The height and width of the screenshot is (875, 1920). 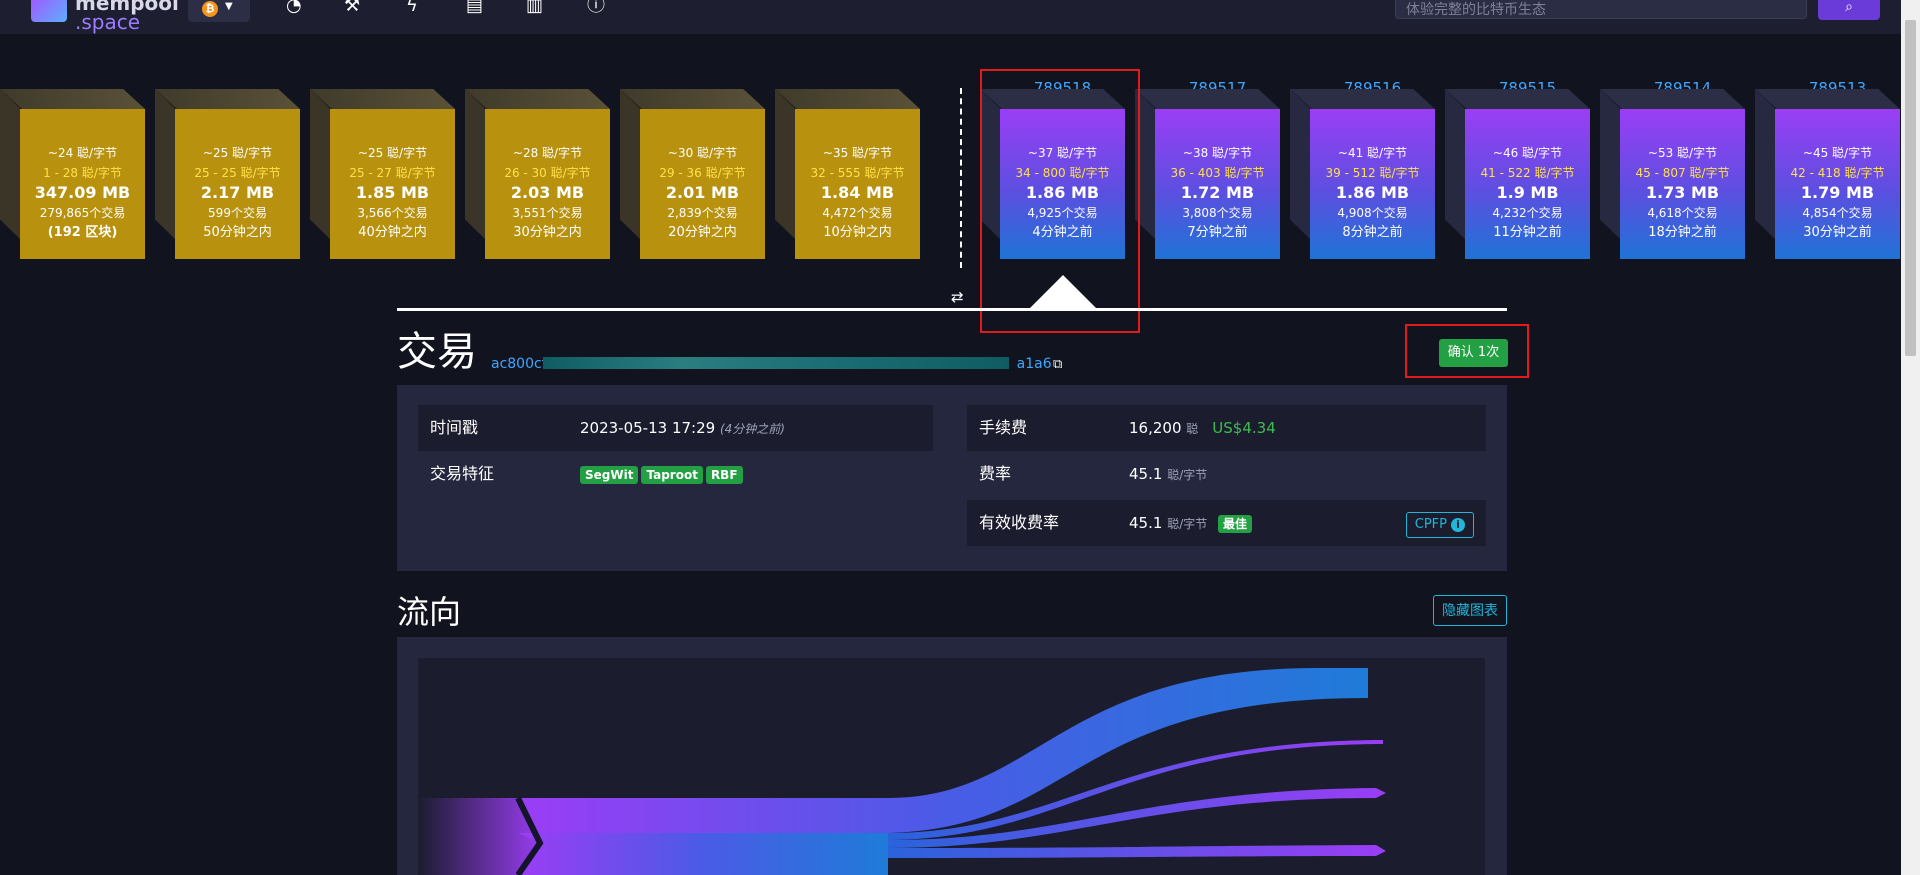 I want to click on mempool-block: ~25 聪/字节 25 - 25 聪/字节 2.17 MB 599个交易 50分钟之内, so click(x=227, y=174).